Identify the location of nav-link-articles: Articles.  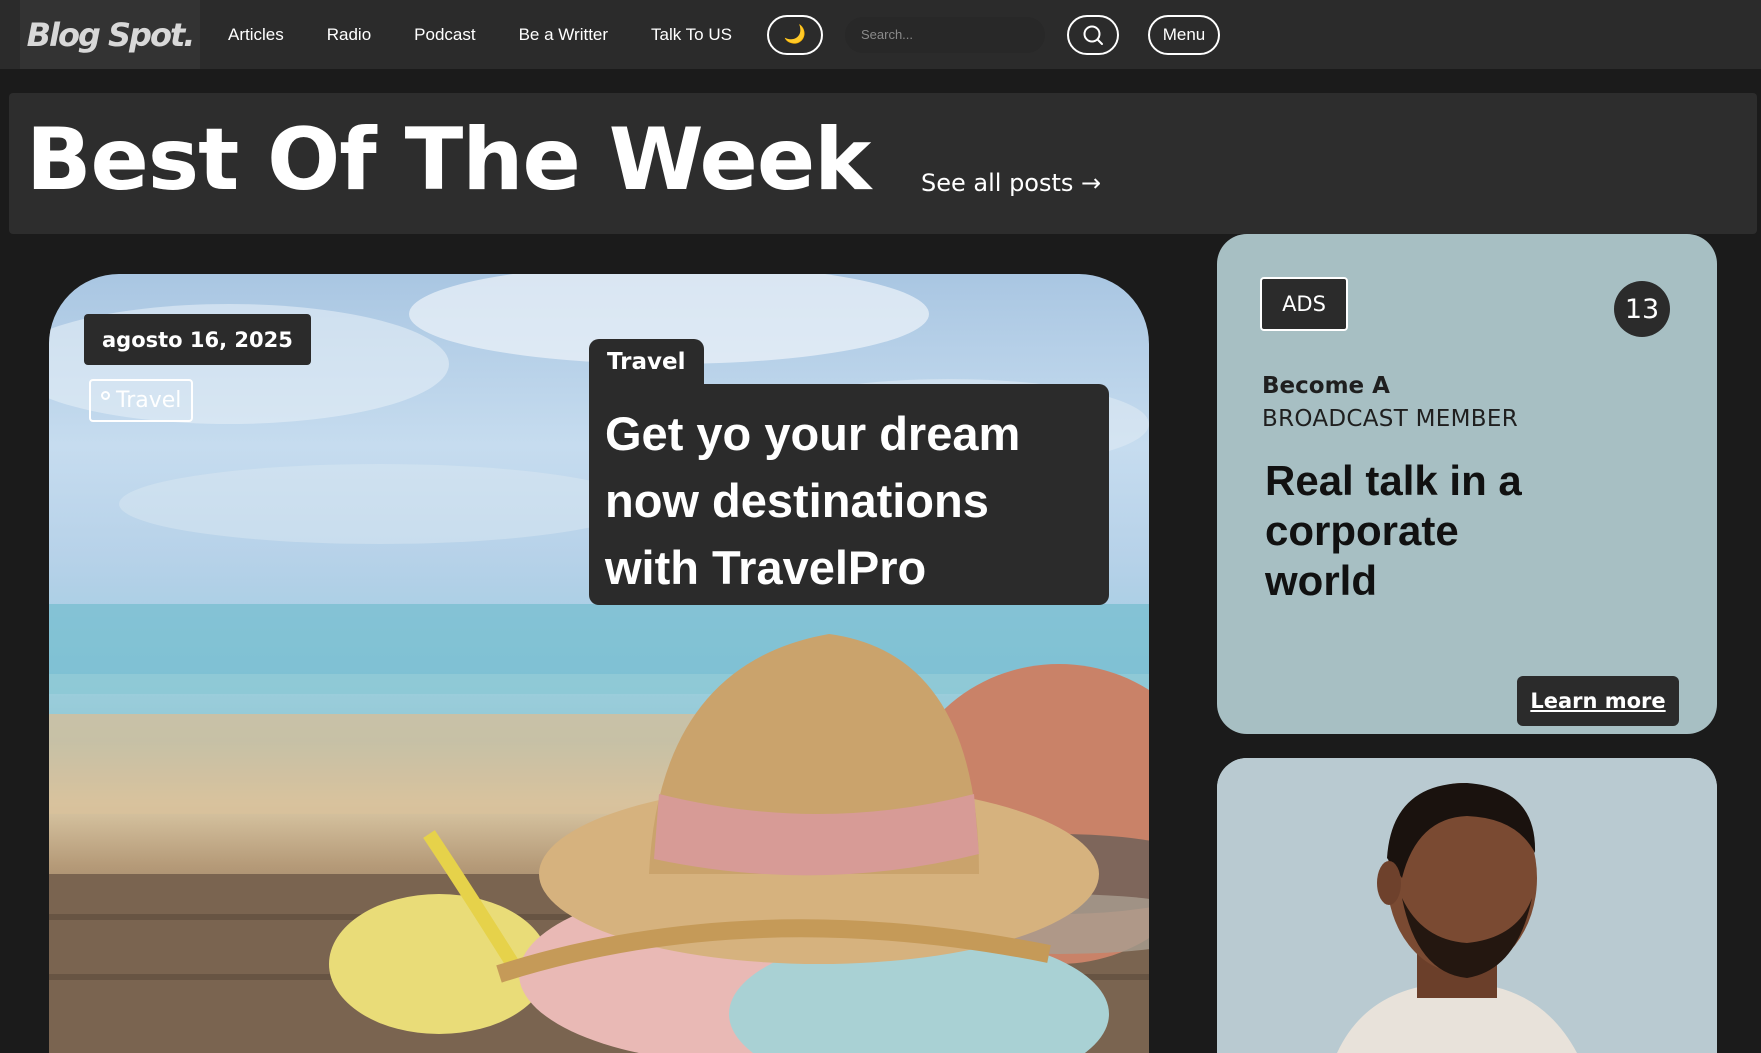
(256, 35).